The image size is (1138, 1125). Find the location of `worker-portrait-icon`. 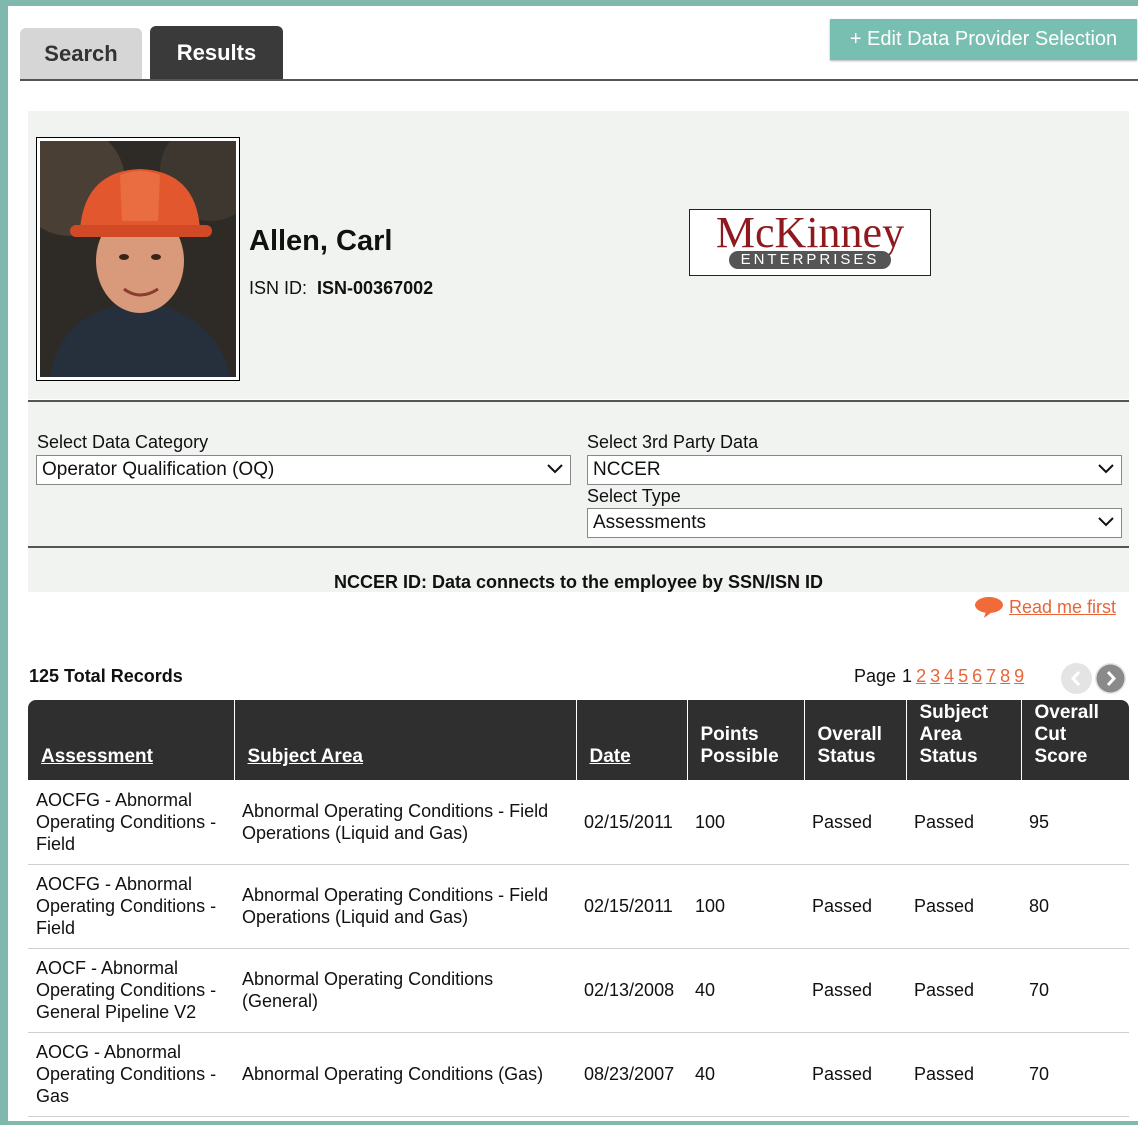

worker-portrait-icon is located at coordinates (138, 259).